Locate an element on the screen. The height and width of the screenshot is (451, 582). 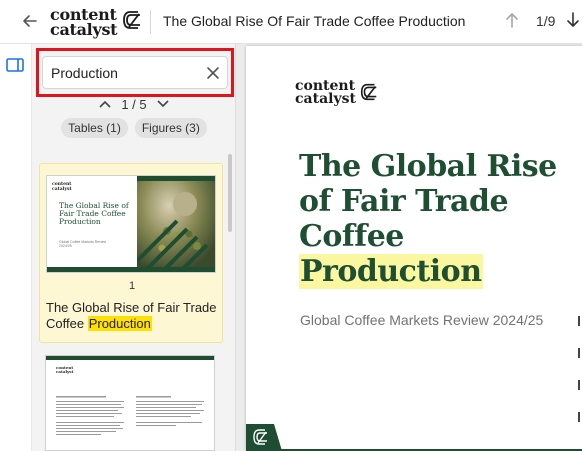
prev-page-svg is located at coordinates (512, 20).